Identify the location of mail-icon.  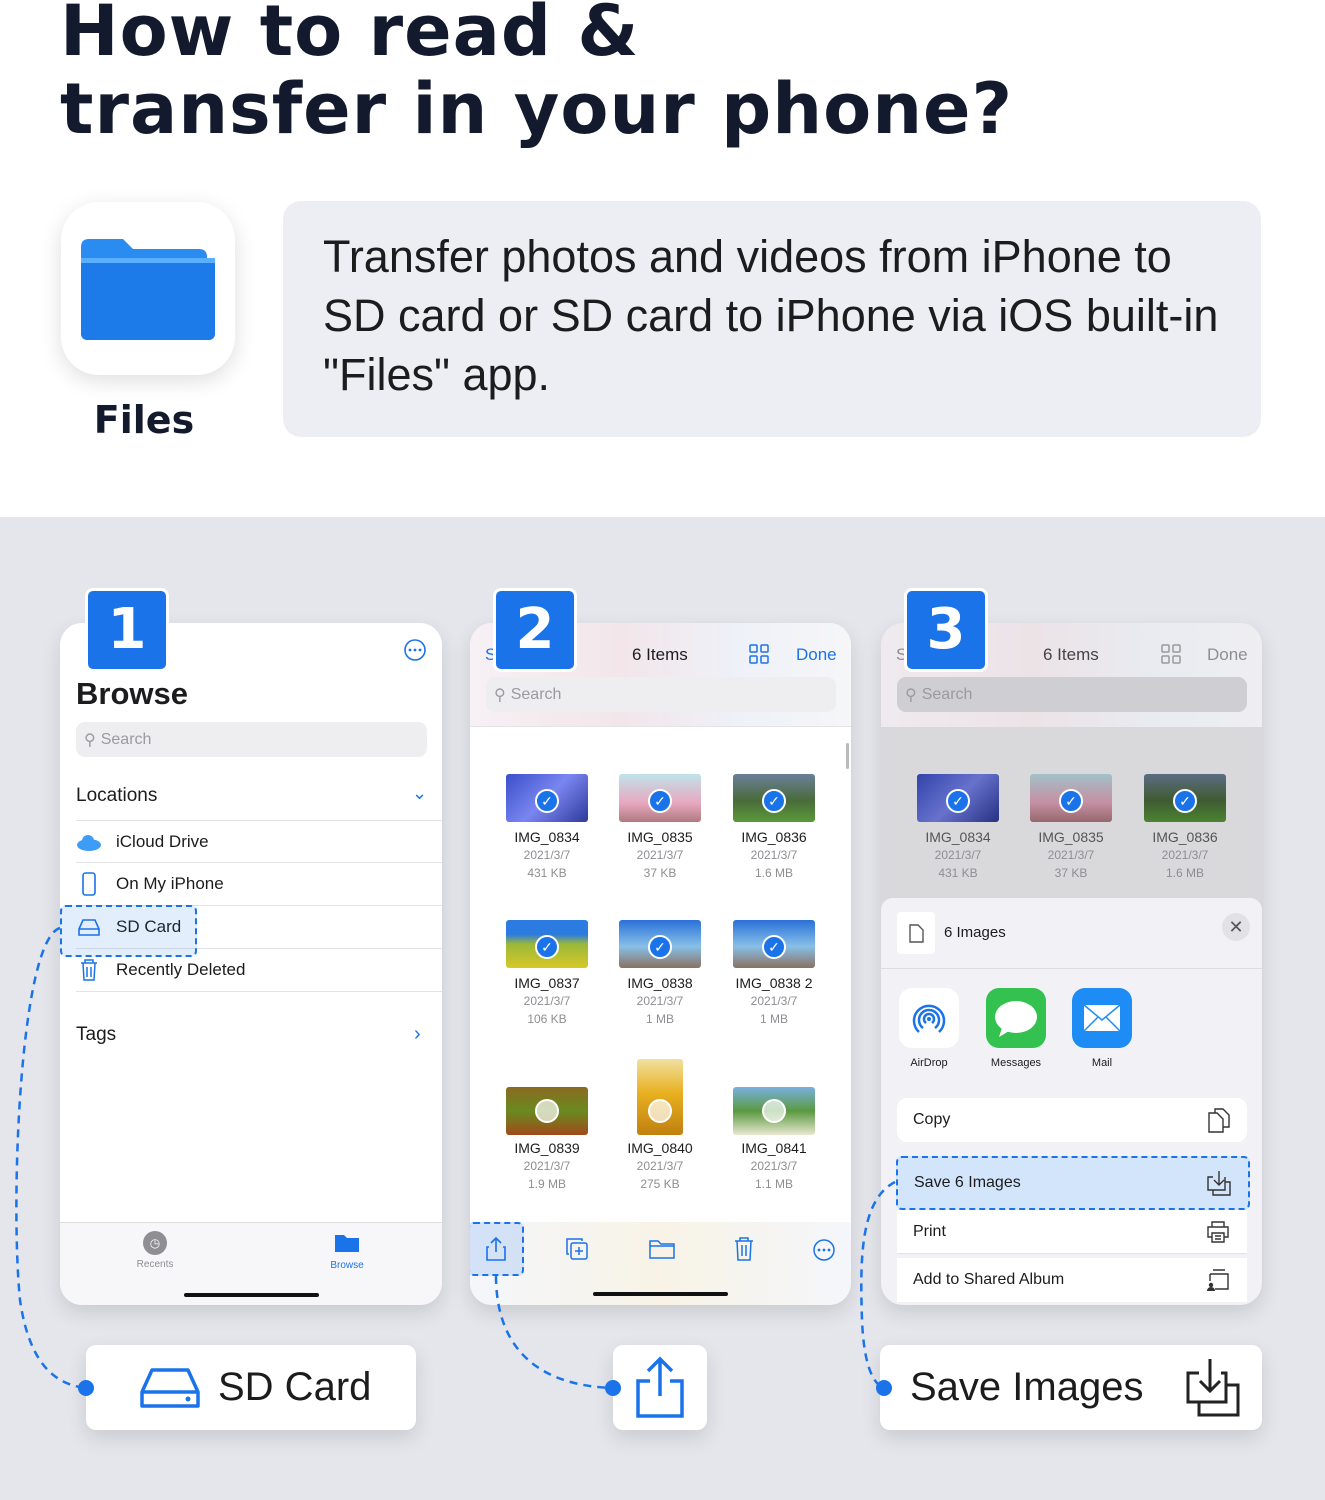
(1102, 1018).